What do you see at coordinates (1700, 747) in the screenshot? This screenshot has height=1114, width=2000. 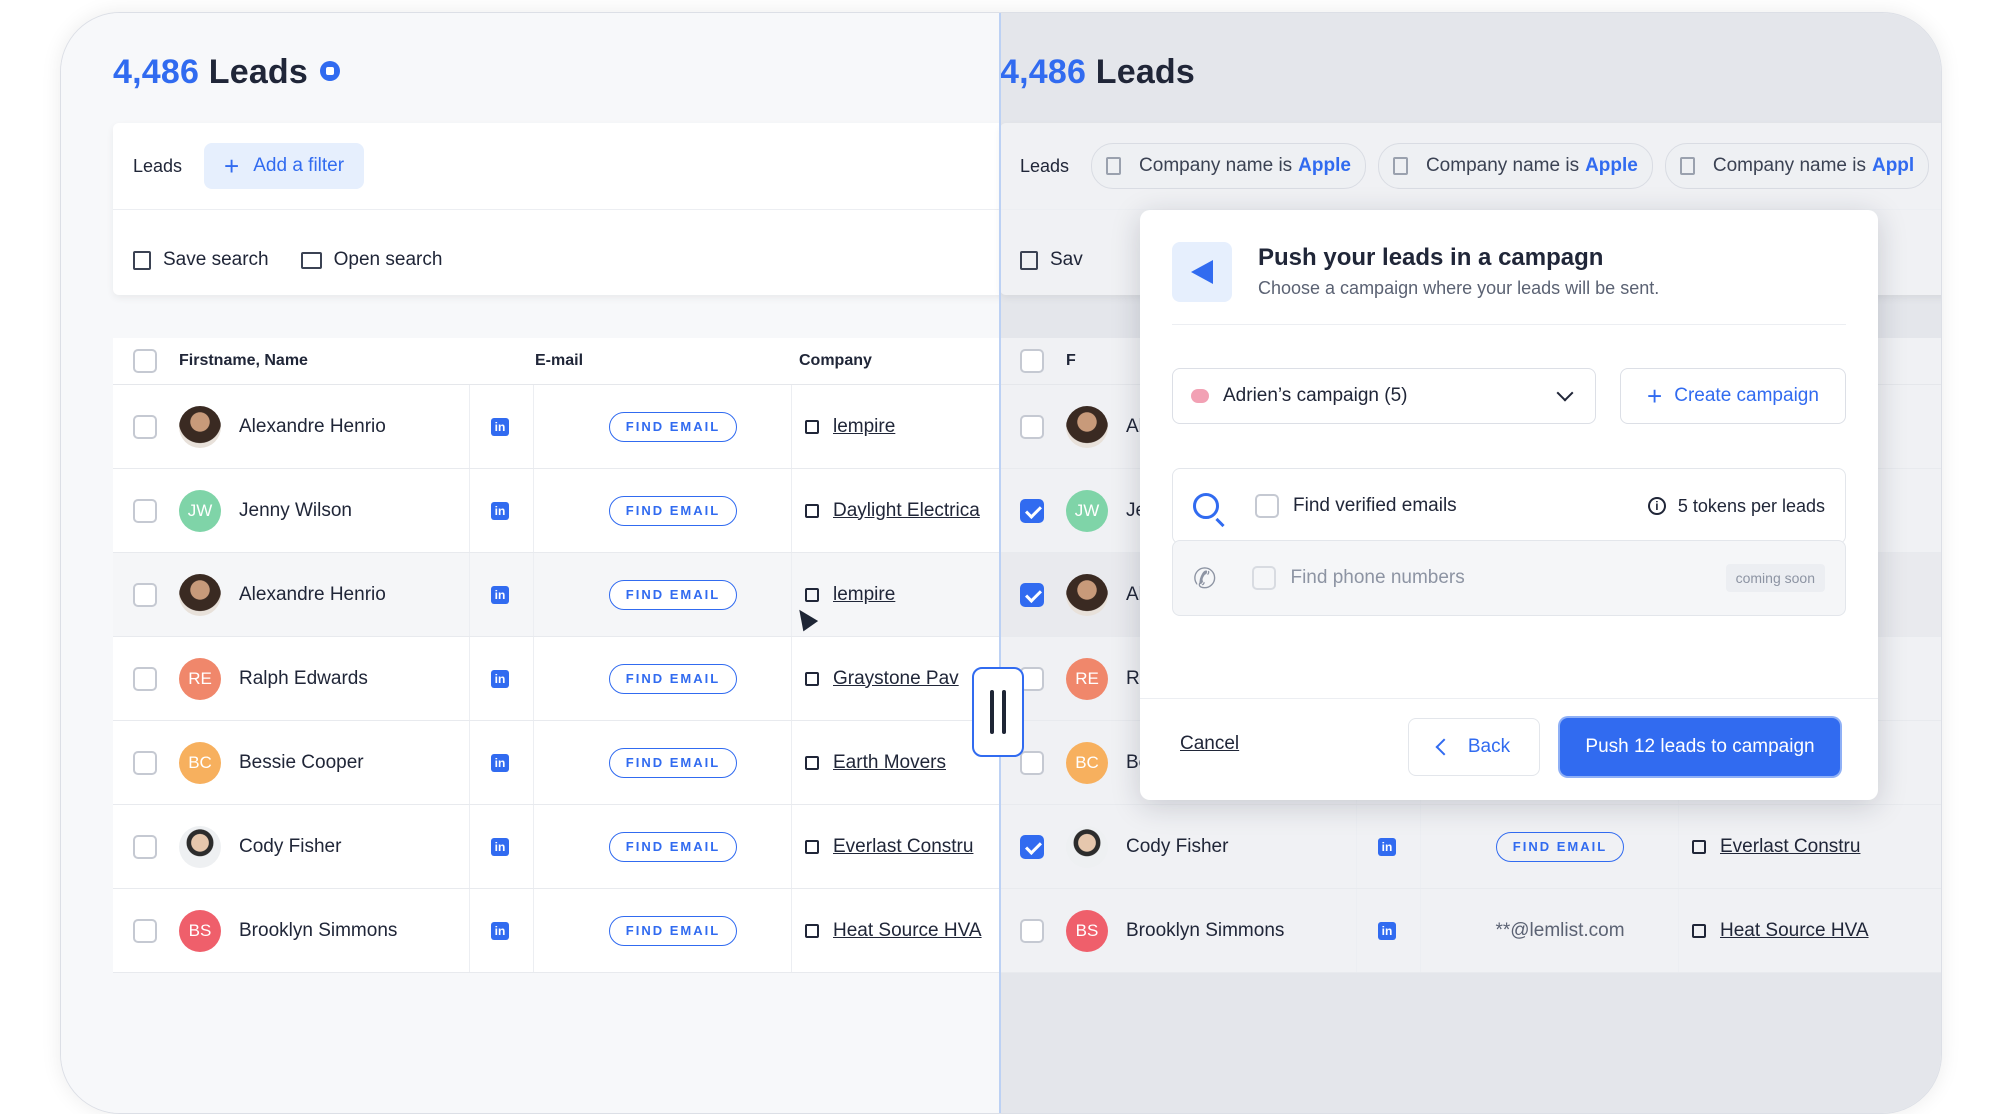 I see `push-leads-button: Push 12 leads to campaign` at bounding box center [1700, 747].